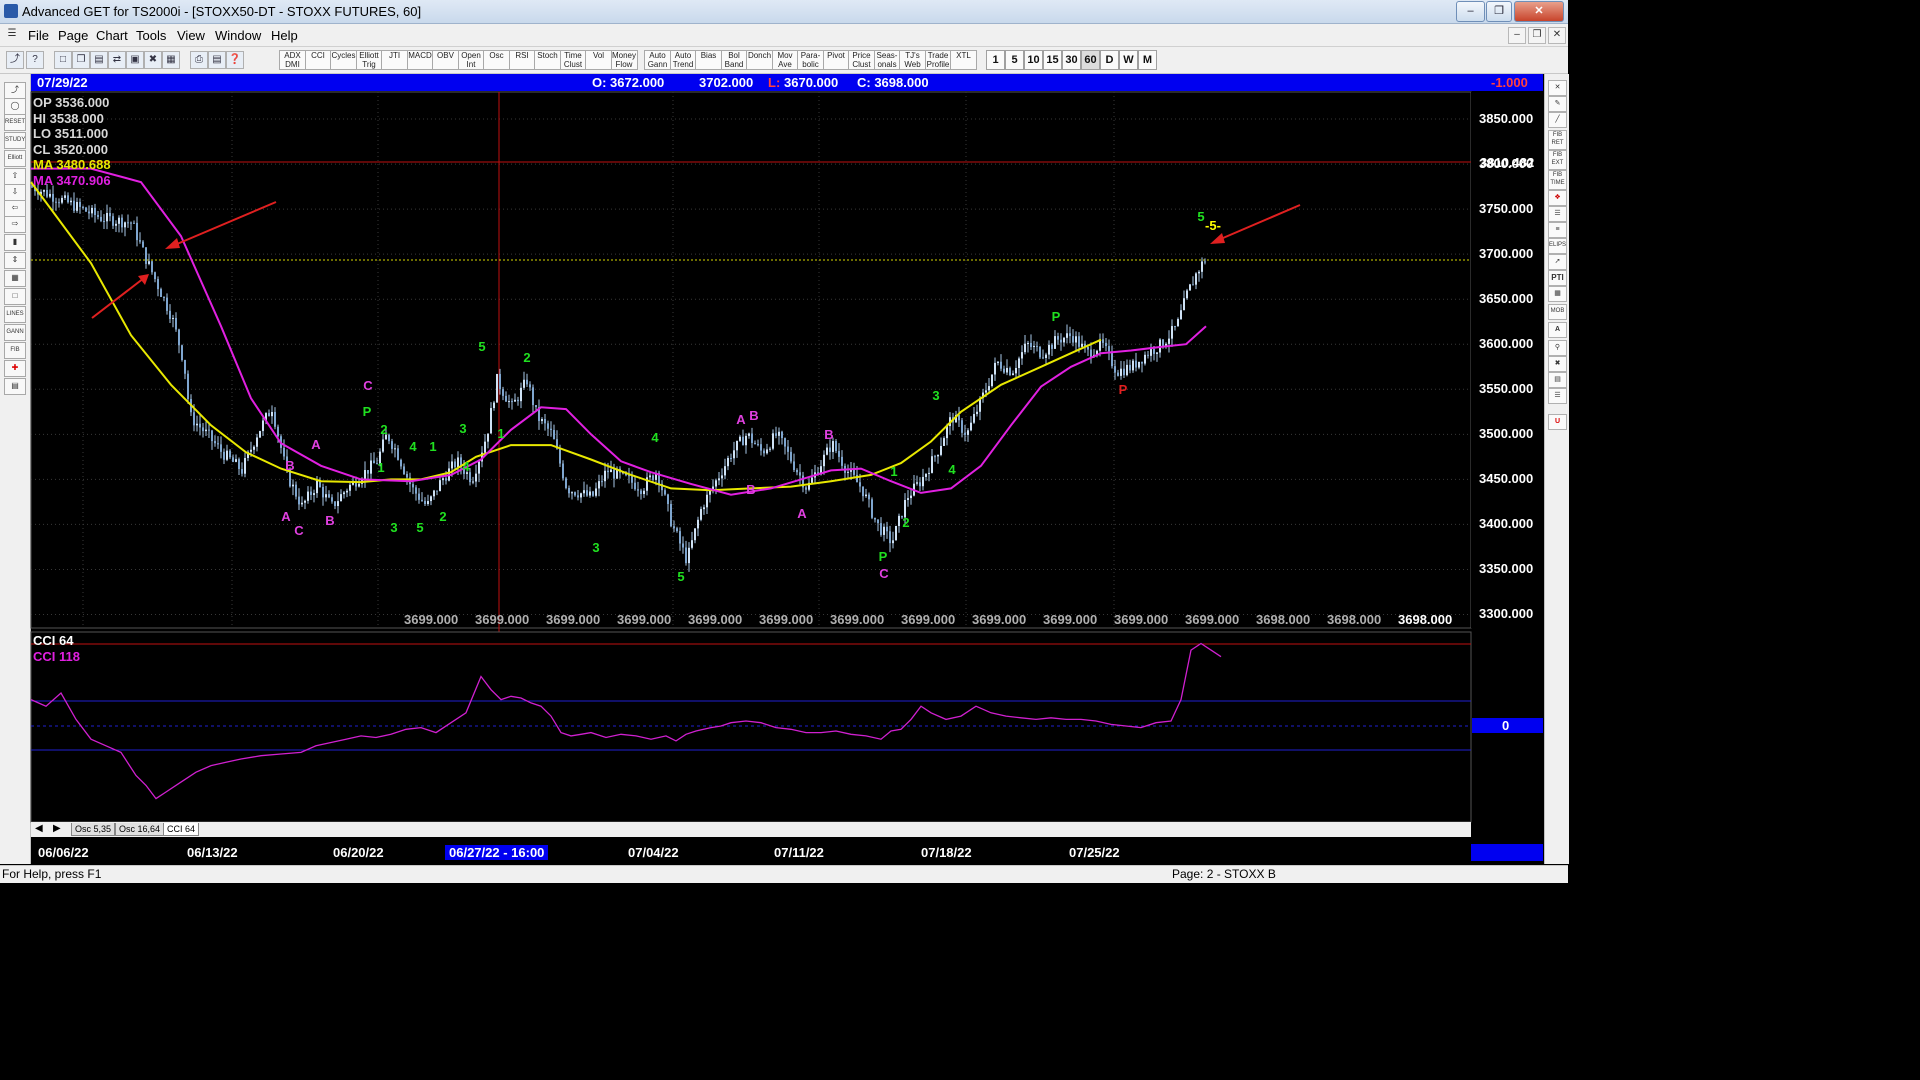  Describe the element at coordinates (1033, 60) in the screenshot. I see `timeframe-button-10: 10` at that location.